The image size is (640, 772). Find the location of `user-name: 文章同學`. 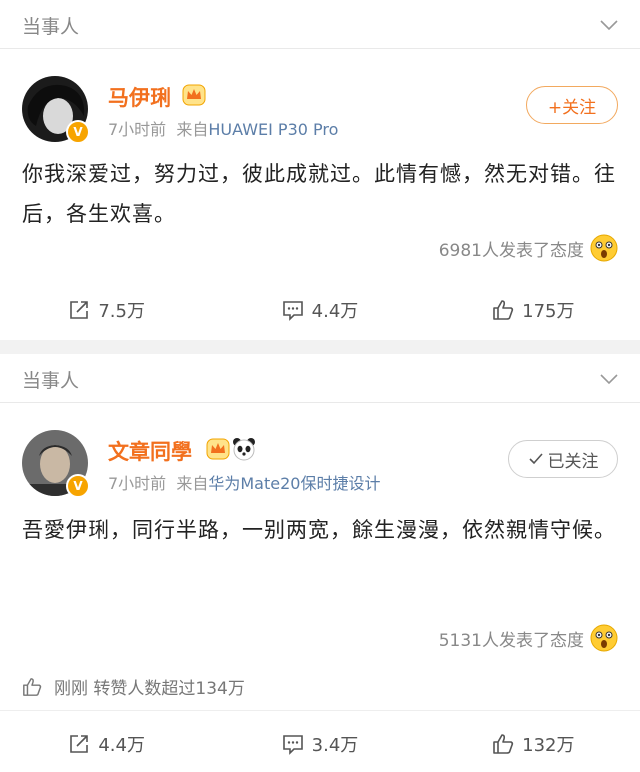

user-name: 文章同學 is located at coordinates (150, 451).